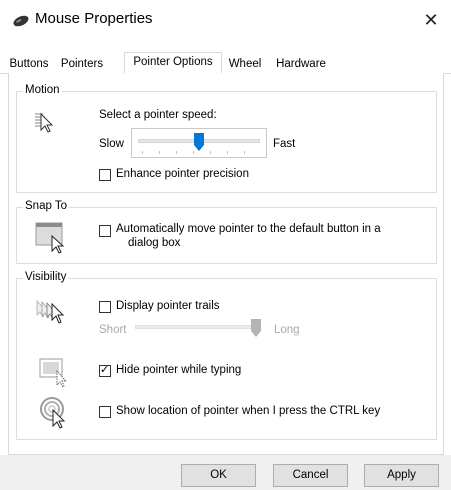 This screenshot has width=451, height=490. Describe the element at coordinates (46, 277) in the screenshot. I see `visibility-group-label: Visibility` at that location.